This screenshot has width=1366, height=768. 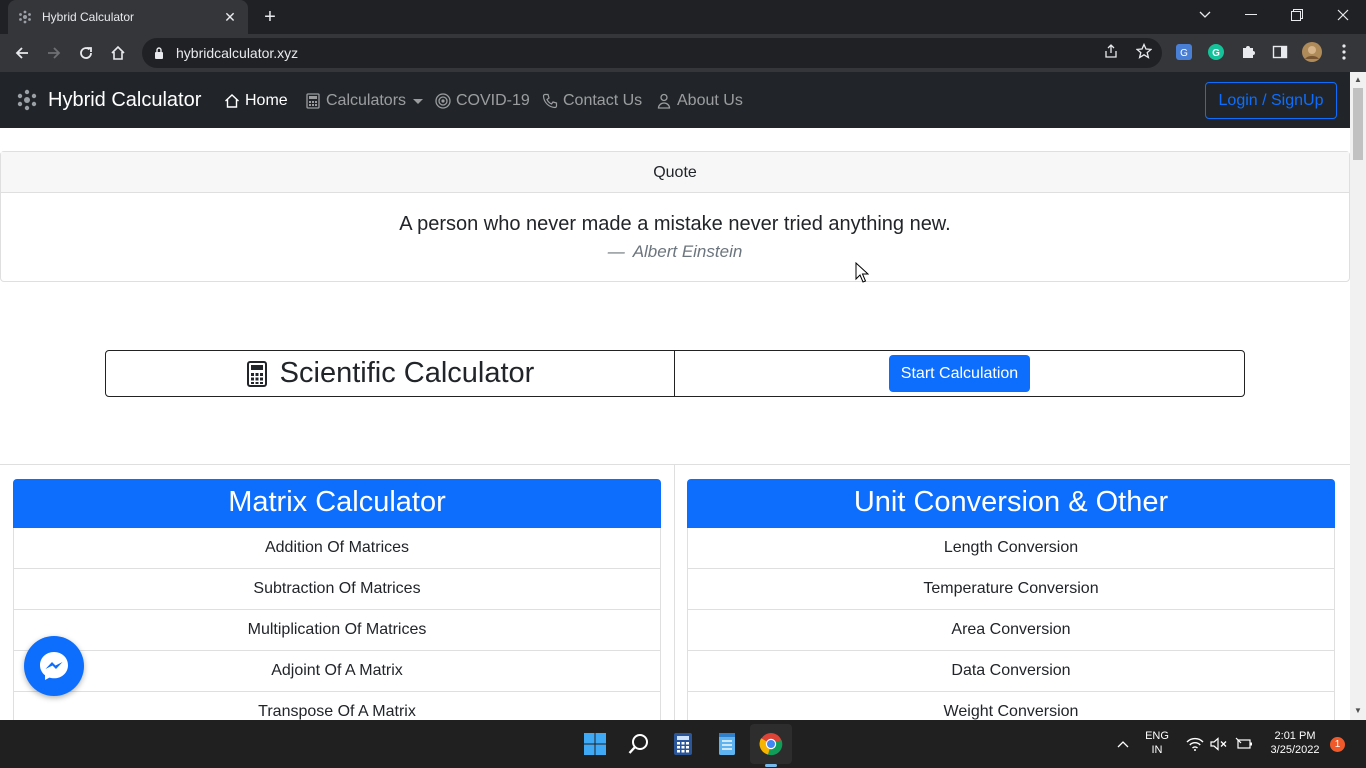 What do you see at coordinates (550, 101) in the screenshot?
I see `phone-icon` at bounding box center [550, 101].